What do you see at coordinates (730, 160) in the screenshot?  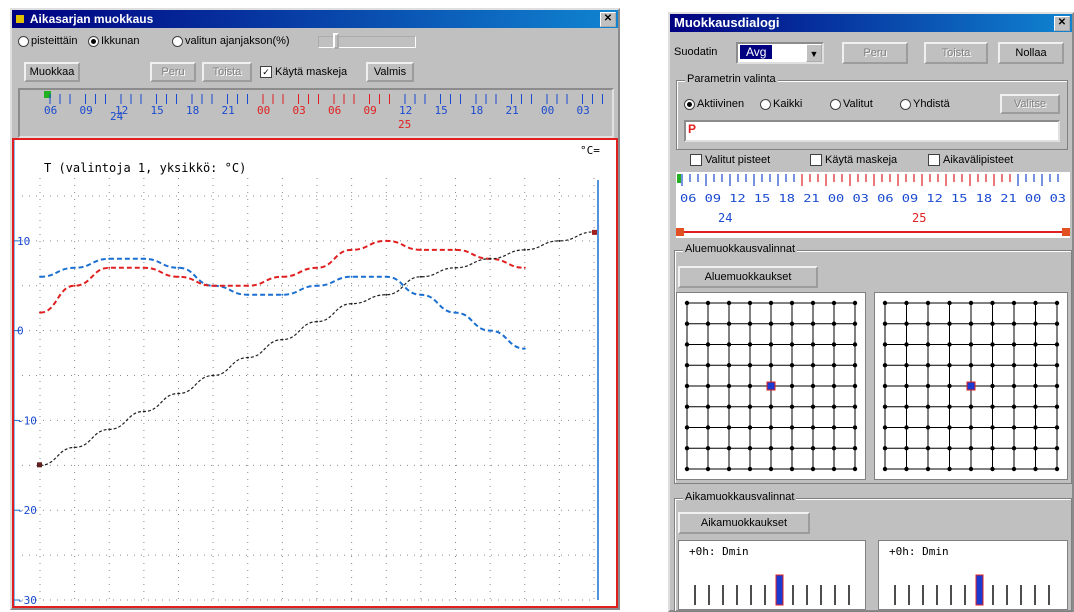 I see `selected-points-checkbox: Valitut pisteet` at bounding box center [730, 160].